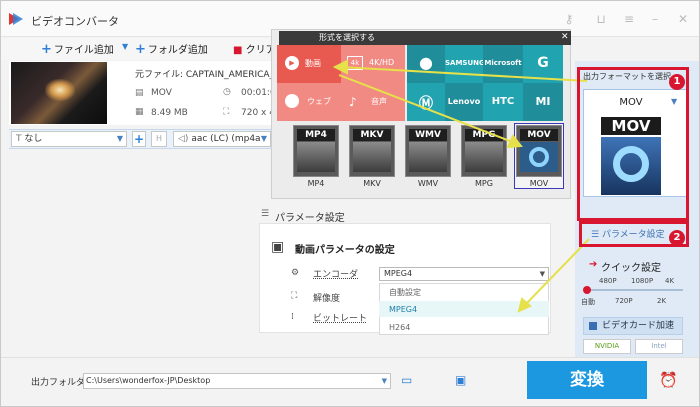 This screenshot has height=407, width=700. I want to click on step-badge-2: 2, so click(677, 238).